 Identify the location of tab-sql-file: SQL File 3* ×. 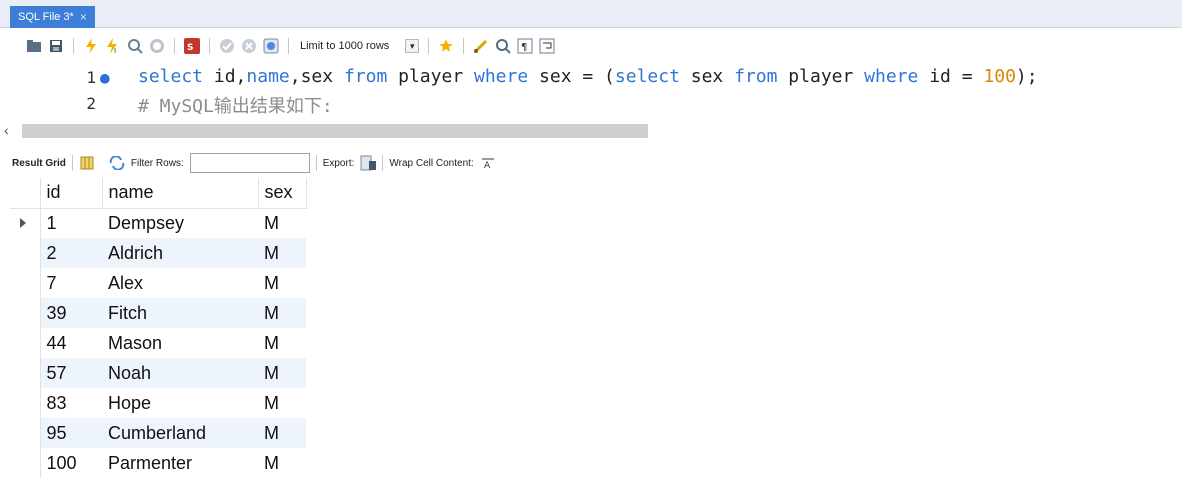
(52, 17).